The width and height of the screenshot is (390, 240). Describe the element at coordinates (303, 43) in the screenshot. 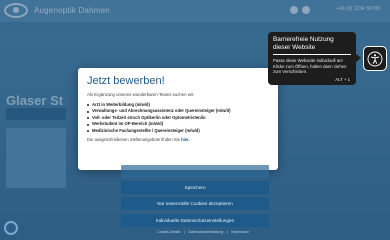

I see `accessibility-tooltip-title: Barrierefreie Nutzung dieser Website` at that location.